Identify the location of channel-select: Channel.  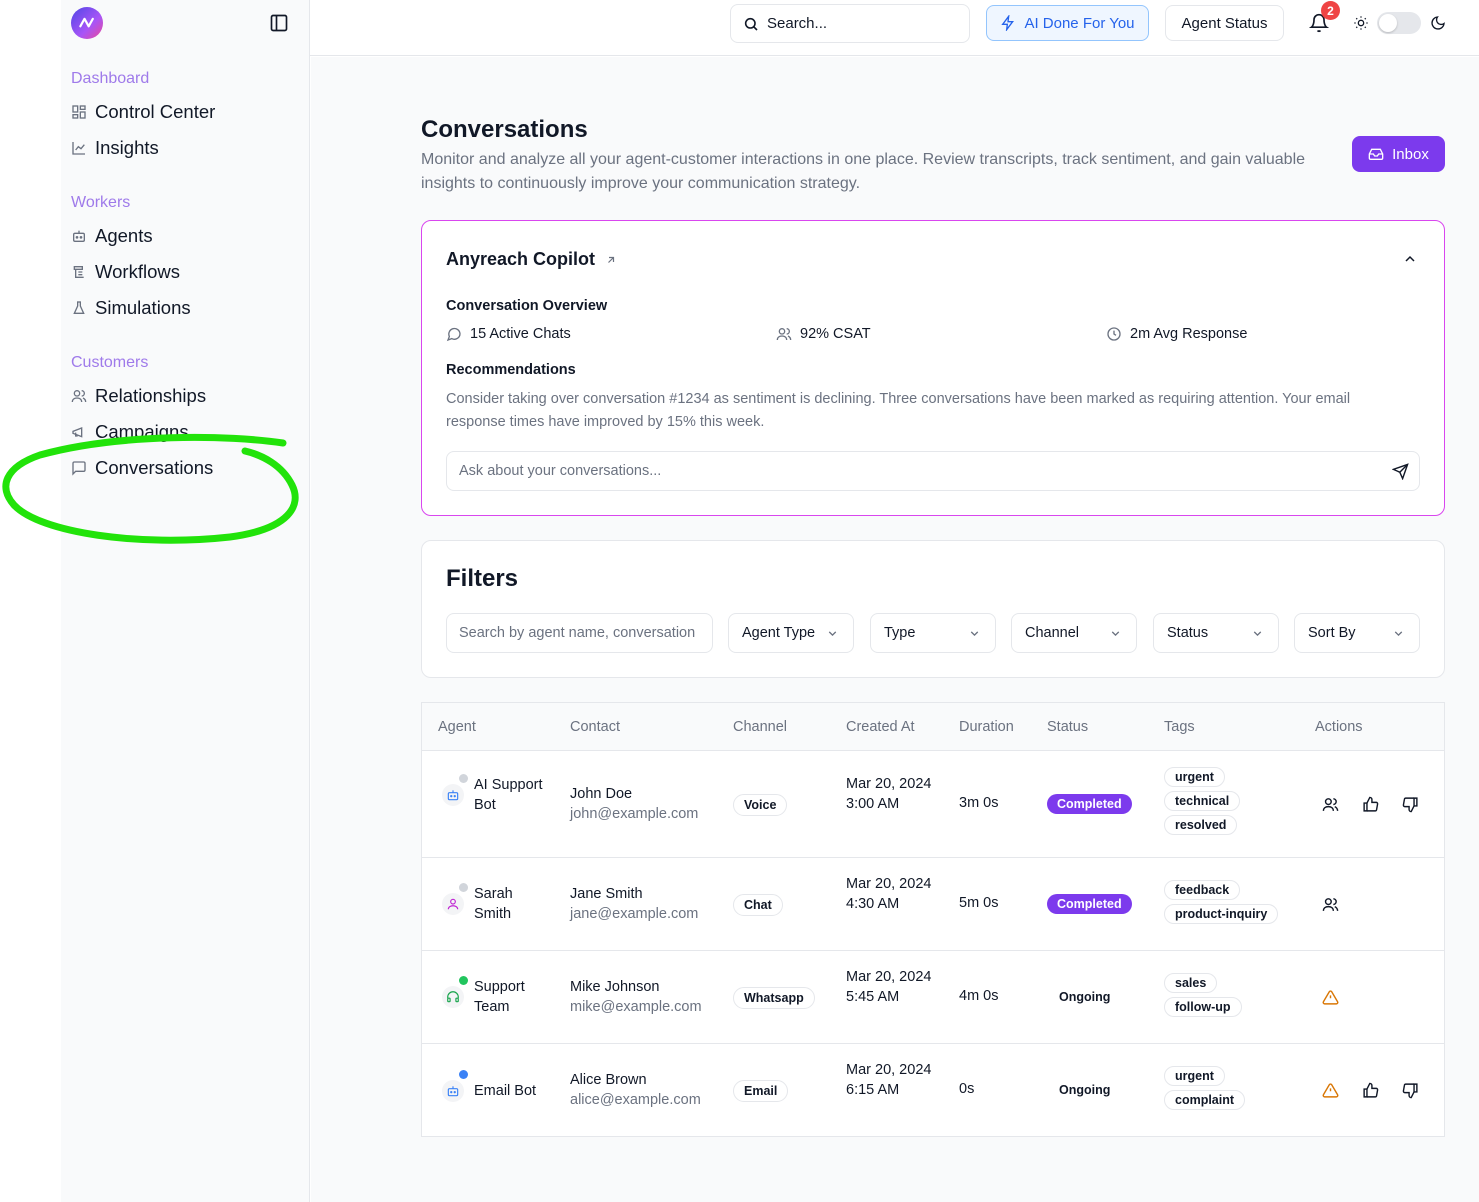
(1074, 633).